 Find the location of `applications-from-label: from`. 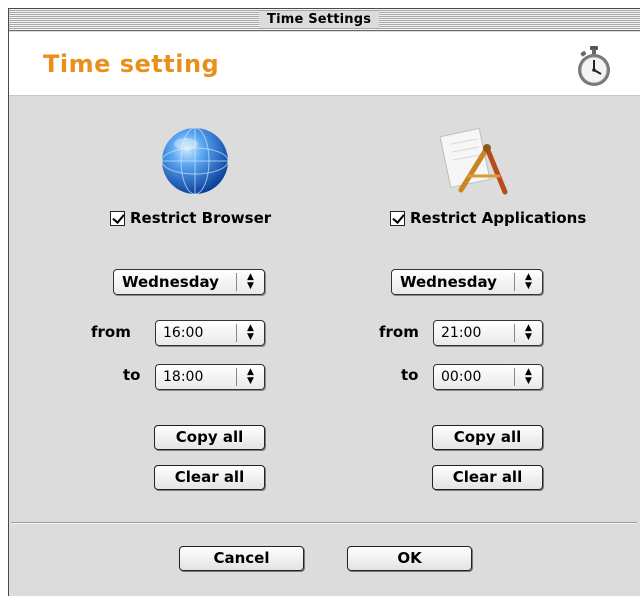

applications-from-label: from is located at coordinates (399, 332).